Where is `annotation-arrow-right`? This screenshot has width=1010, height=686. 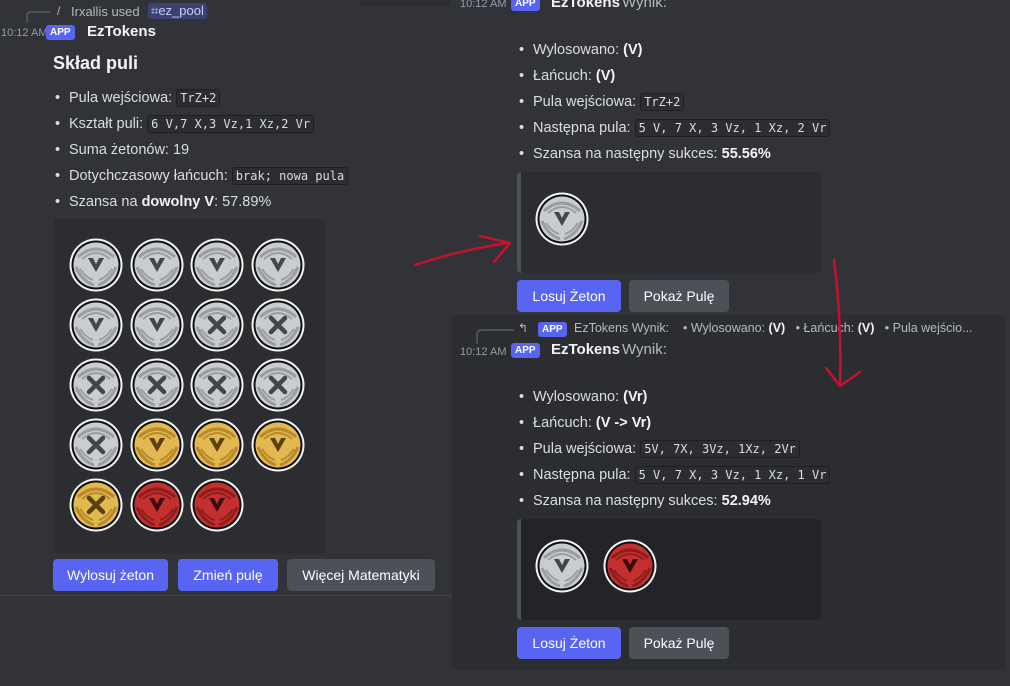 annotation-arrow-right is located at coordinates (461, 254).